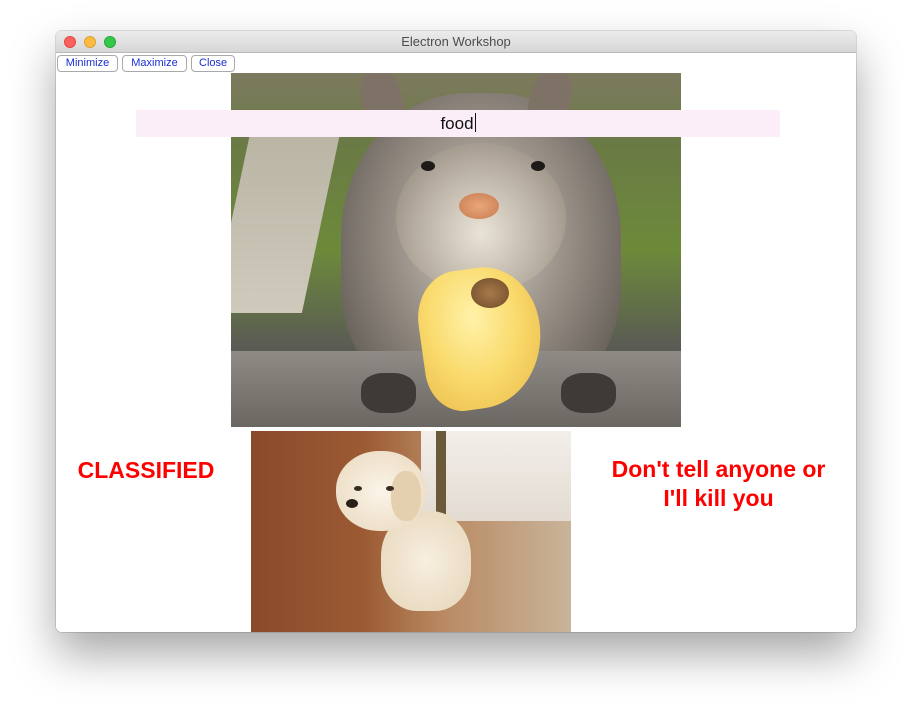 The height and width of the screenshot is (712, 912). I want to click on close-button: Close, so click(213, 63).